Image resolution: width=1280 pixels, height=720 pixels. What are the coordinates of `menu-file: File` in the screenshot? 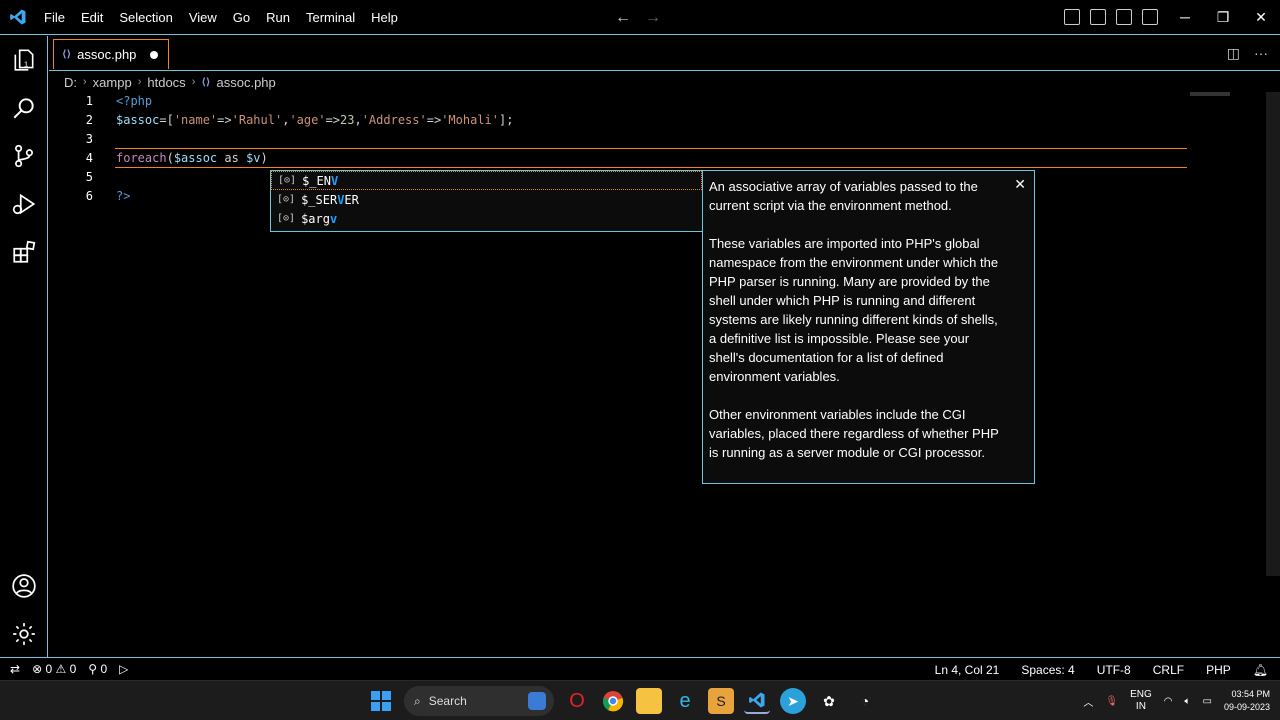 It's located at (54, 17).